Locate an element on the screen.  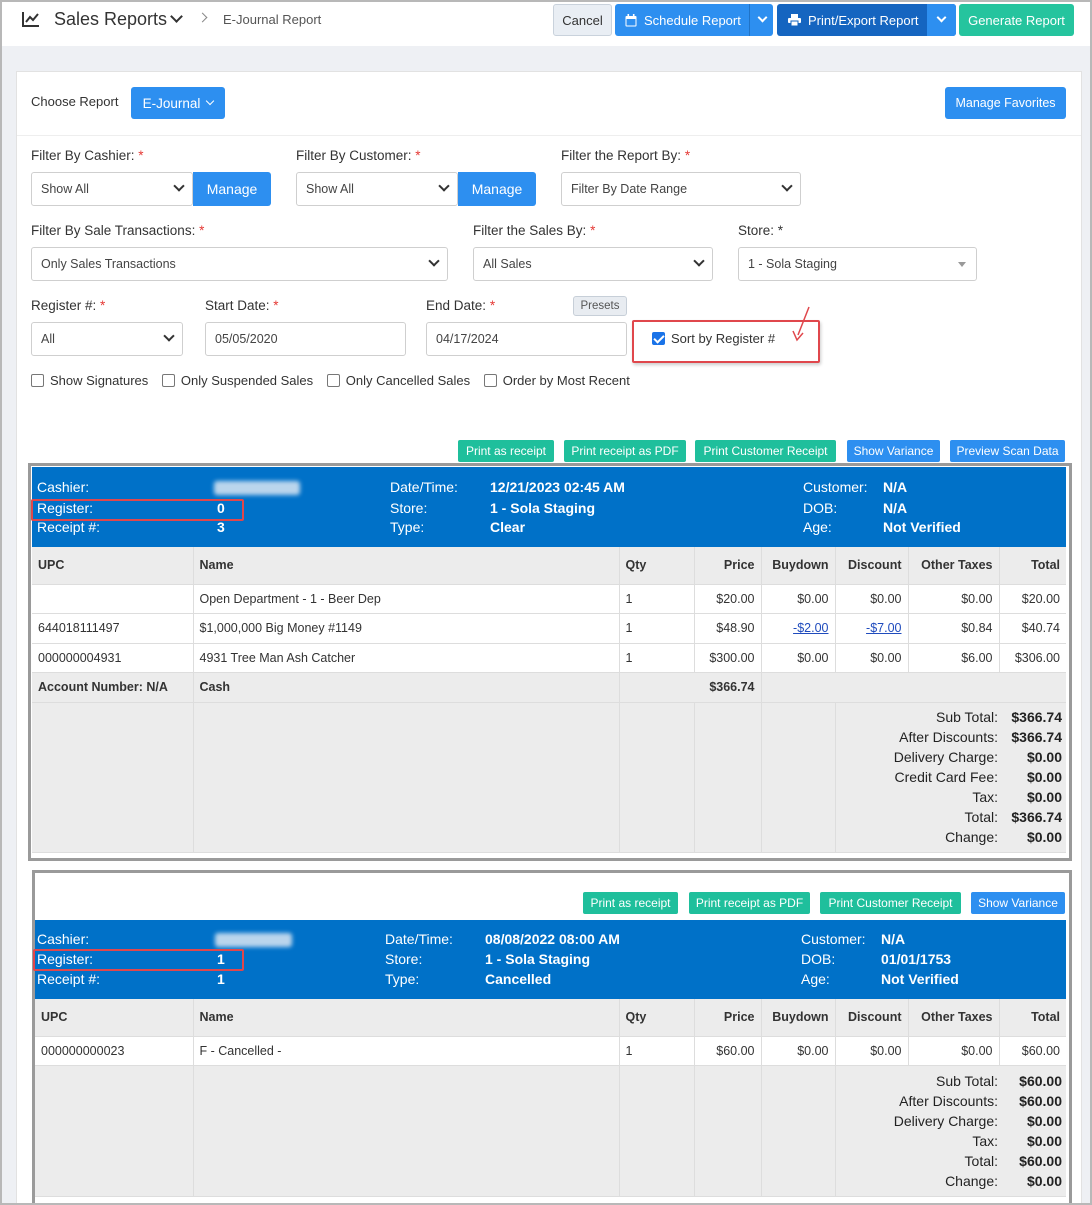
page-title: Sales Reports is located at coordinates (111, 19).